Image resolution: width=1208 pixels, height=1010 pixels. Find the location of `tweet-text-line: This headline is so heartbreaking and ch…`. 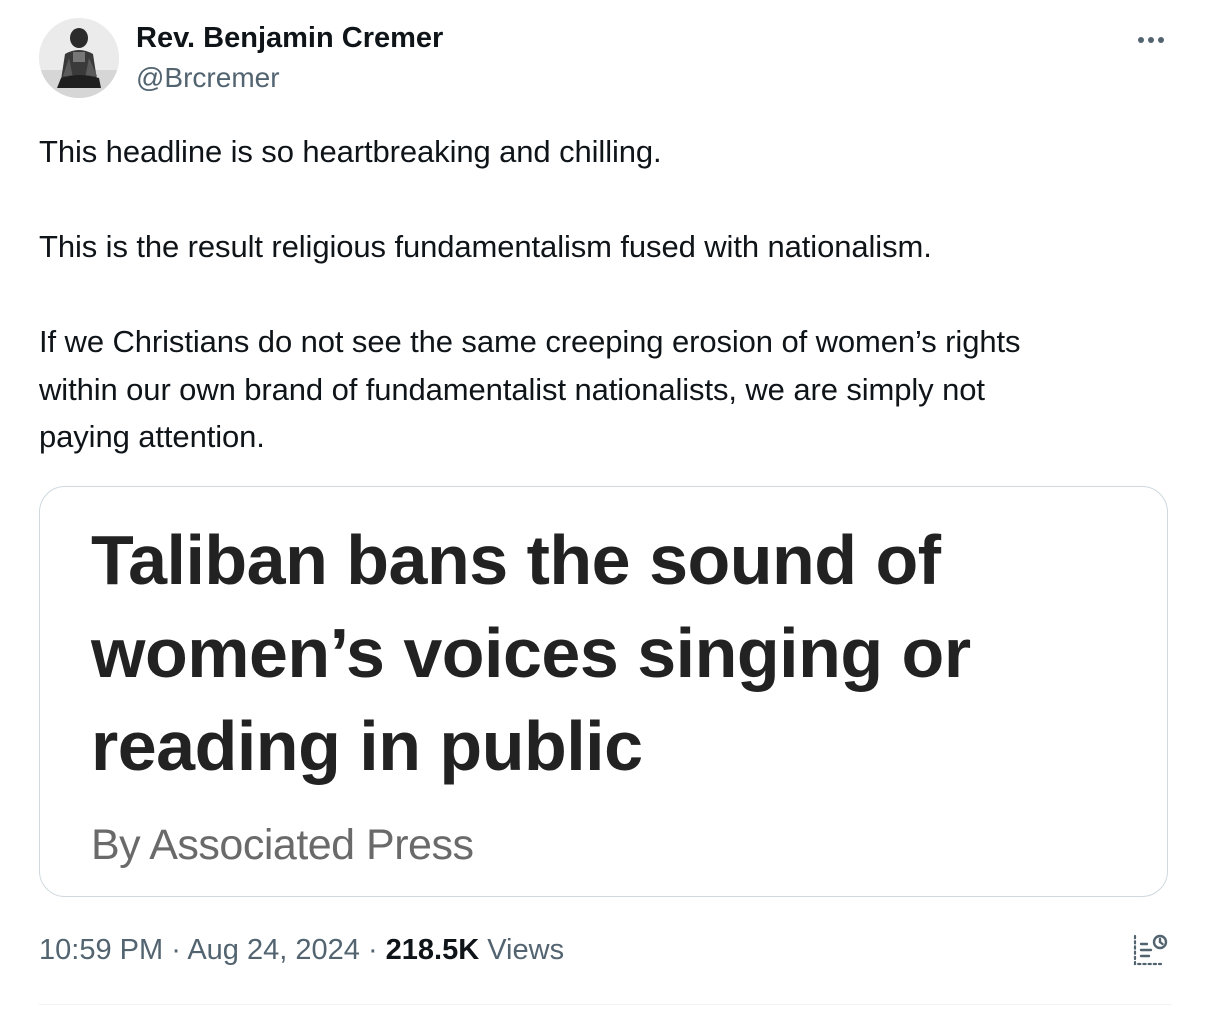

tweet-text-line: This headline is so heartbreaking and ch… is located at coordinates (350, 151).